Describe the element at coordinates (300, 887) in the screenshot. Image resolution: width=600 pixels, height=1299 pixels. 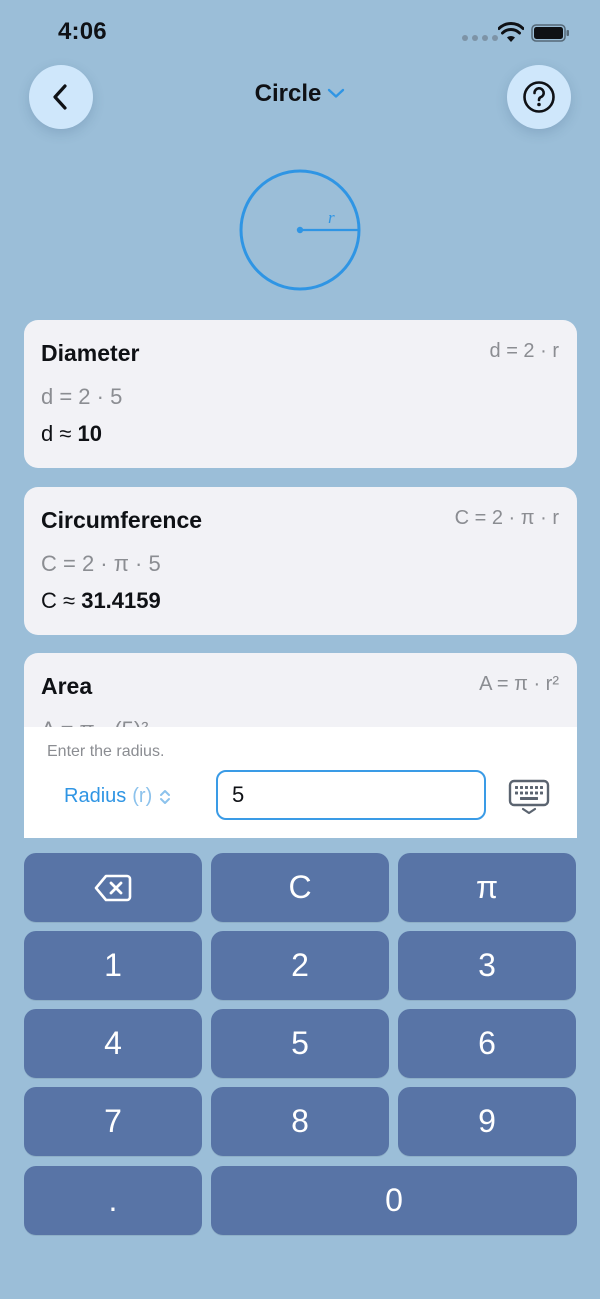
I see `clear-key: C` at that location.